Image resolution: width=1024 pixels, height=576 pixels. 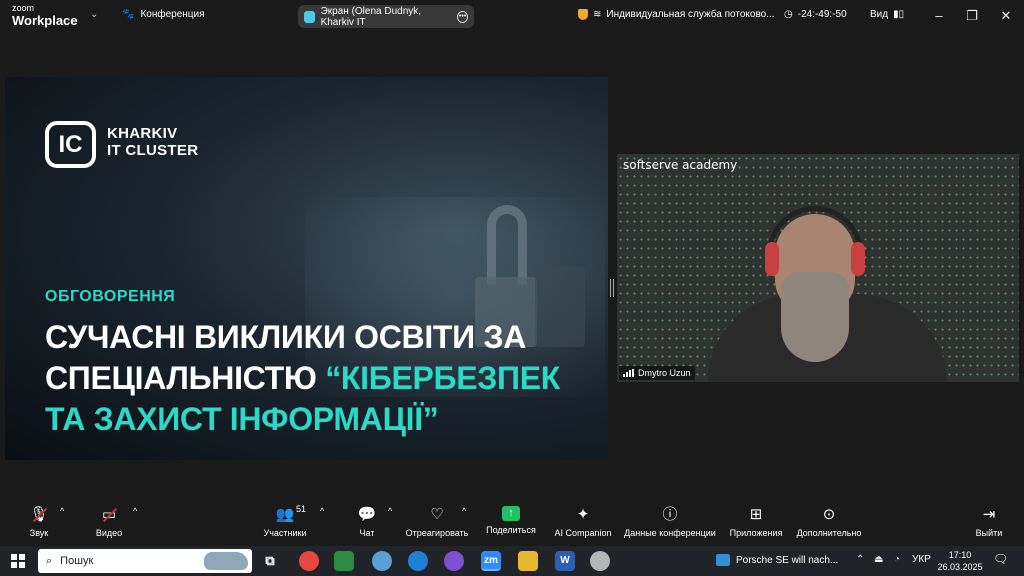 I want to click on audio-options-chevron-icon: ^, so click(x=62, y=511).